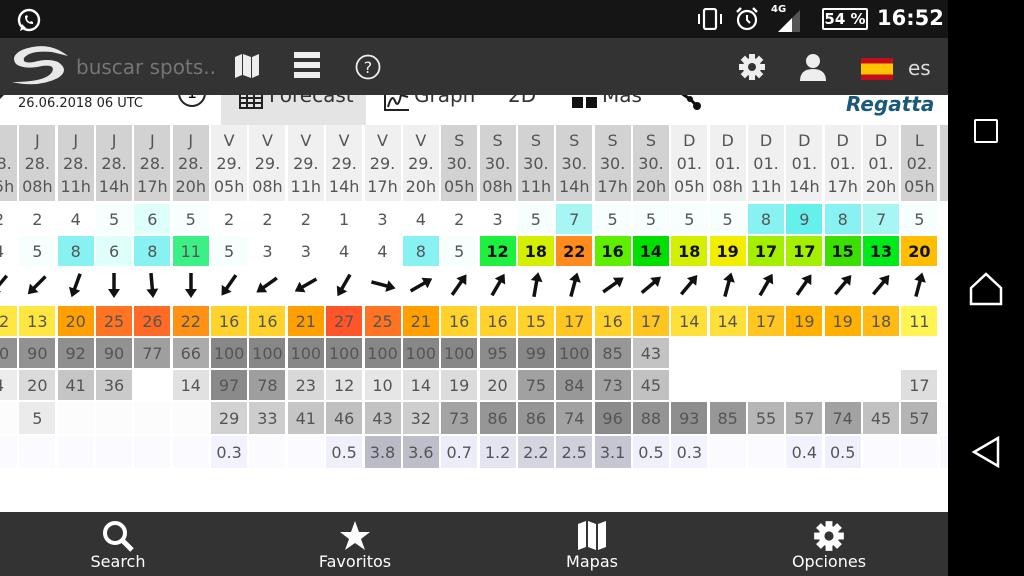 This screenshot has height=576, width=1024. I want to click on battery-icon: 54 %, so click(845, 19).